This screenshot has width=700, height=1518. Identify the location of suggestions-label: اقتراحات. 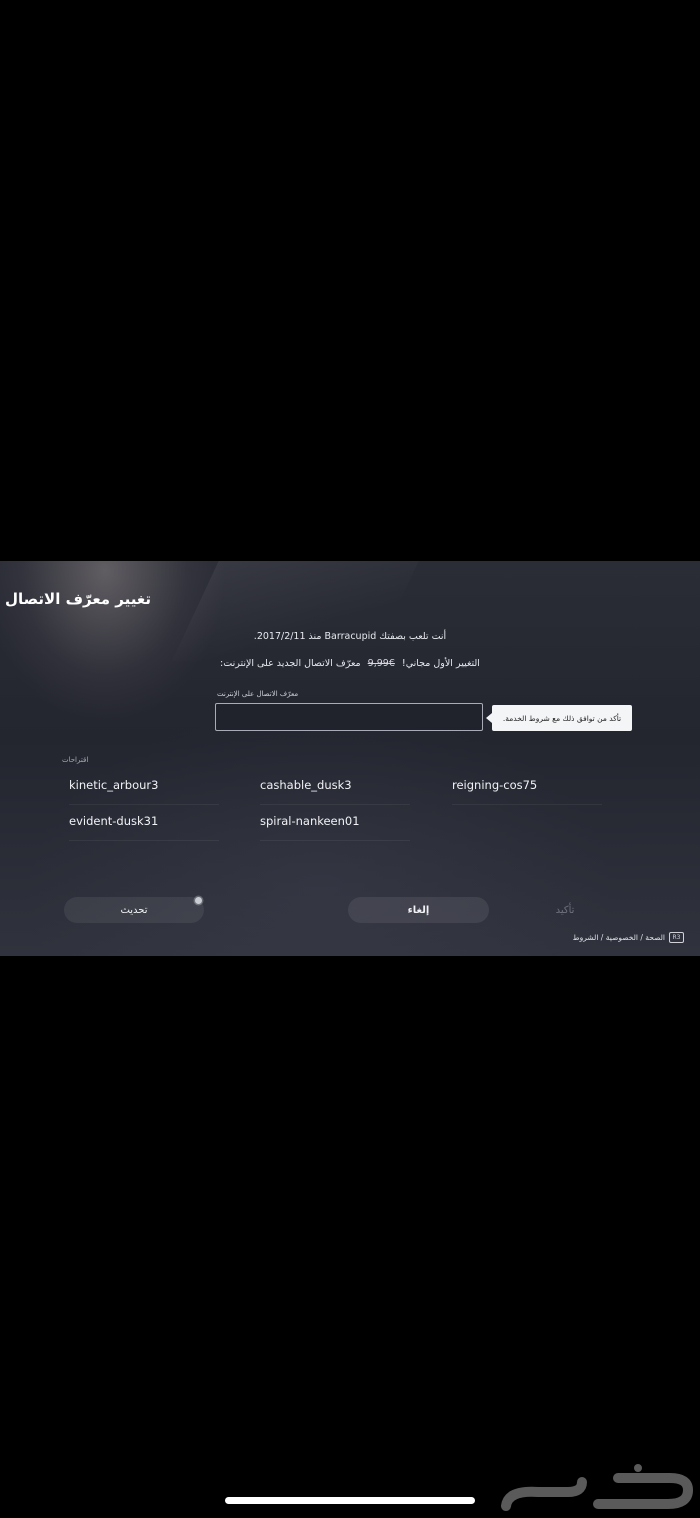
(75, 760).